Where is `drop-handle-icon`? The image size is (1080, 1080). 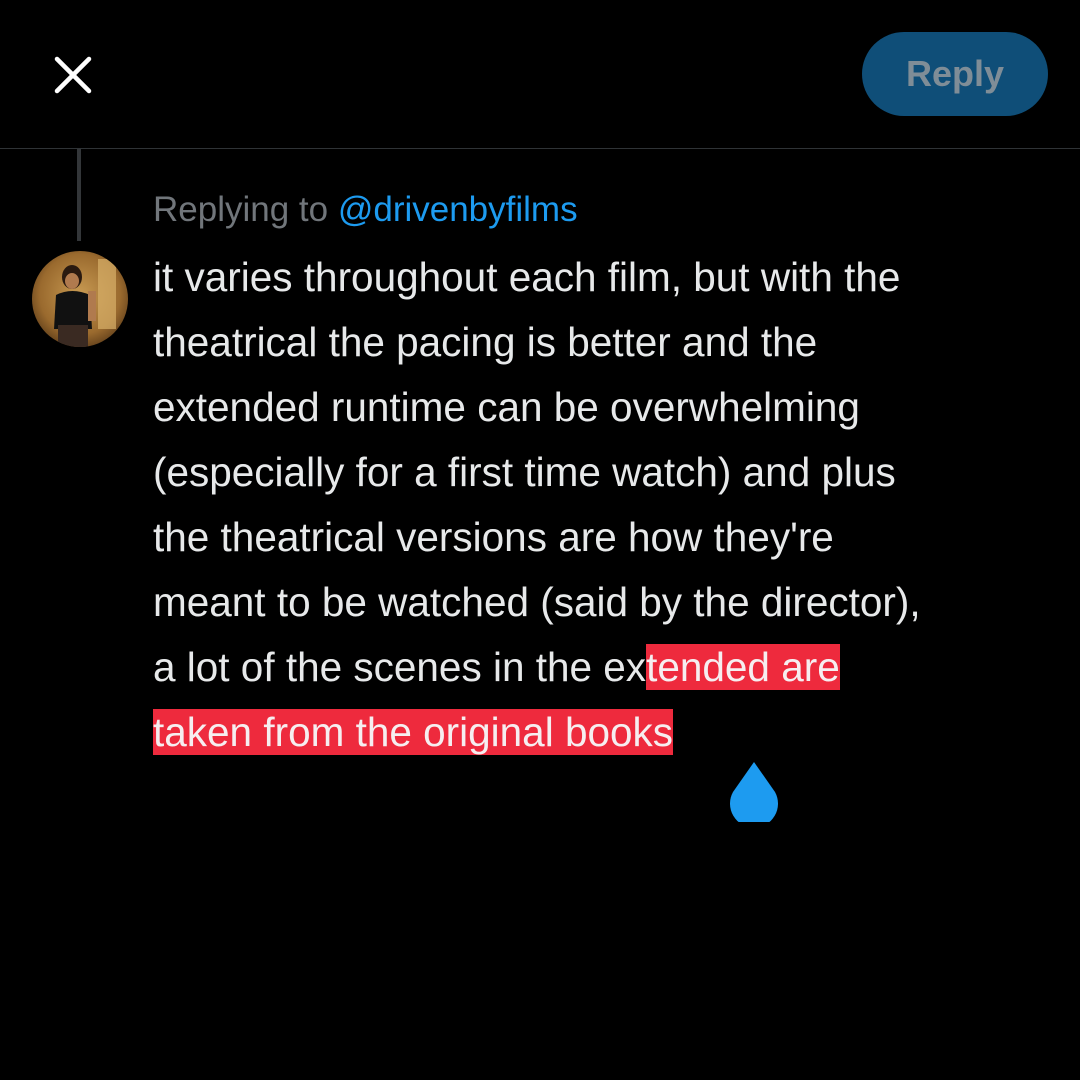 drop-handle-icon is located at coordinates (754, 792).